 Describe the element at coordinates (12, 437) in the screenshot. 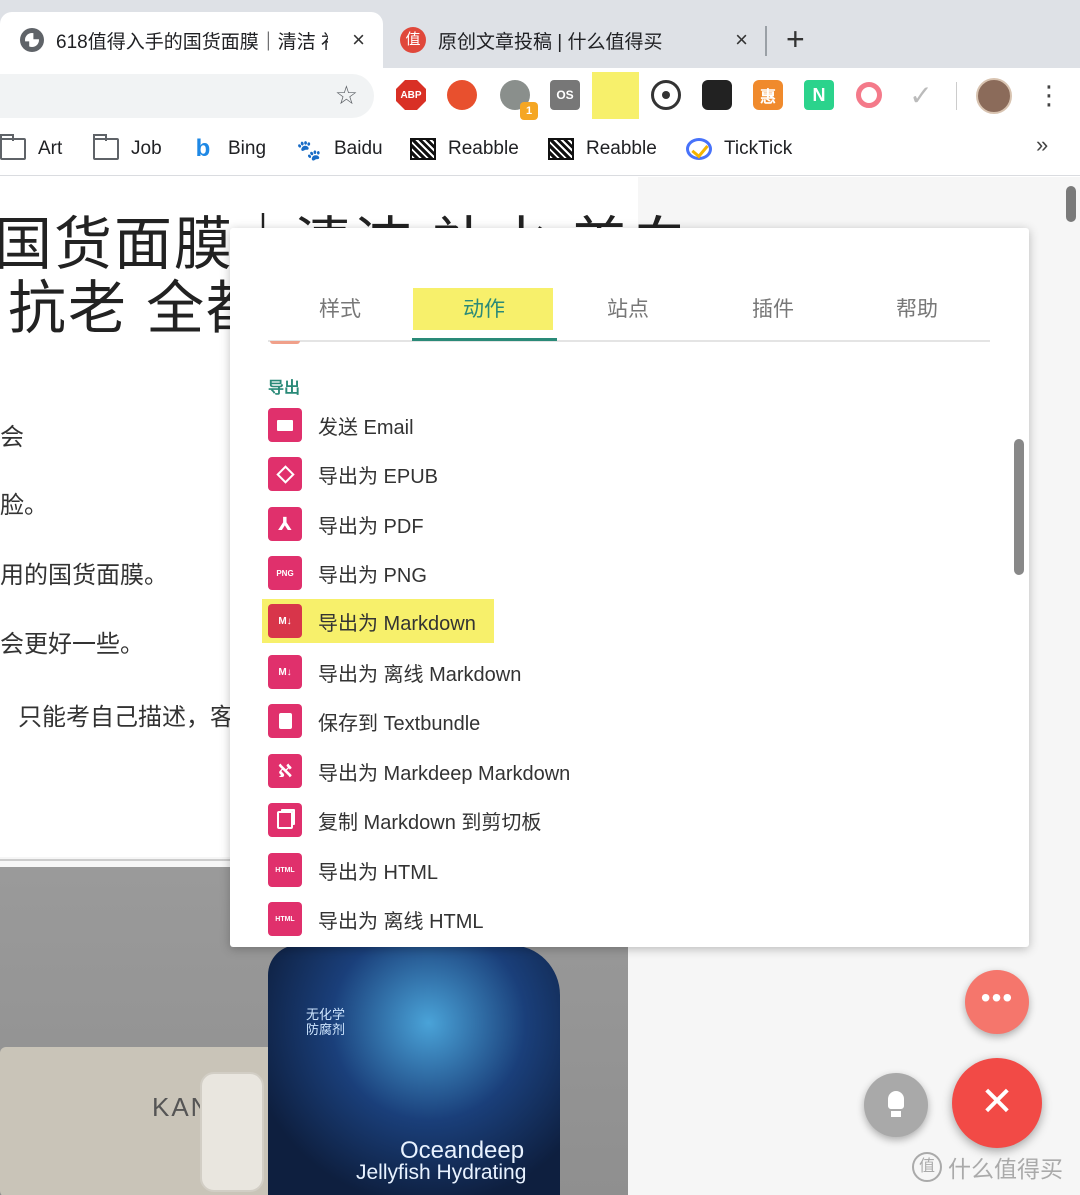

I see `article-paragraph: 会` at that location.